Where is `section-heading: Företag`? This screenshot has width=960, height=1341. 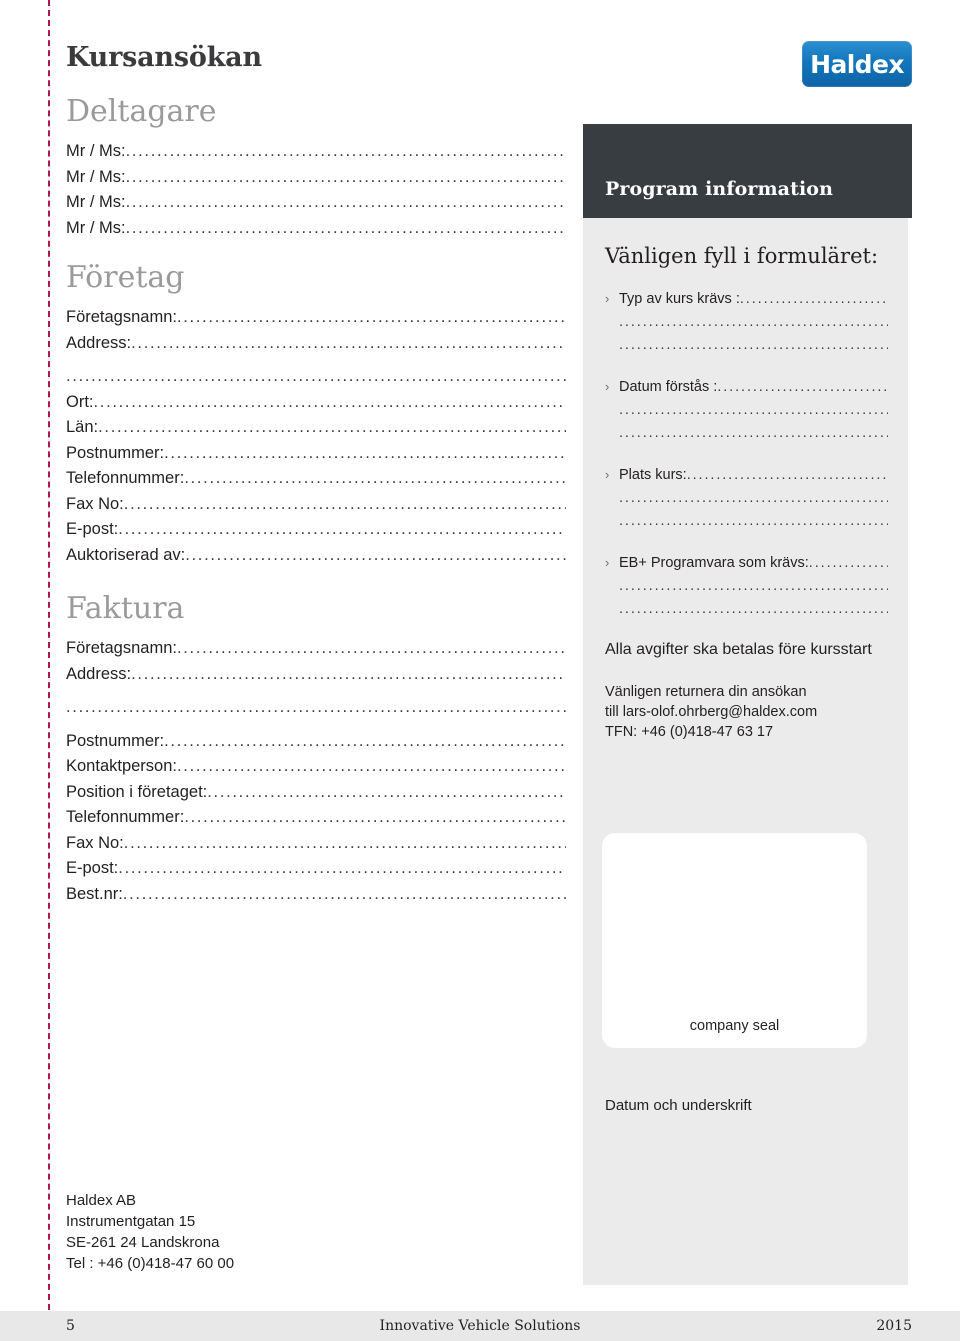 section-heading: Företag is located at coordinates (125, 277).